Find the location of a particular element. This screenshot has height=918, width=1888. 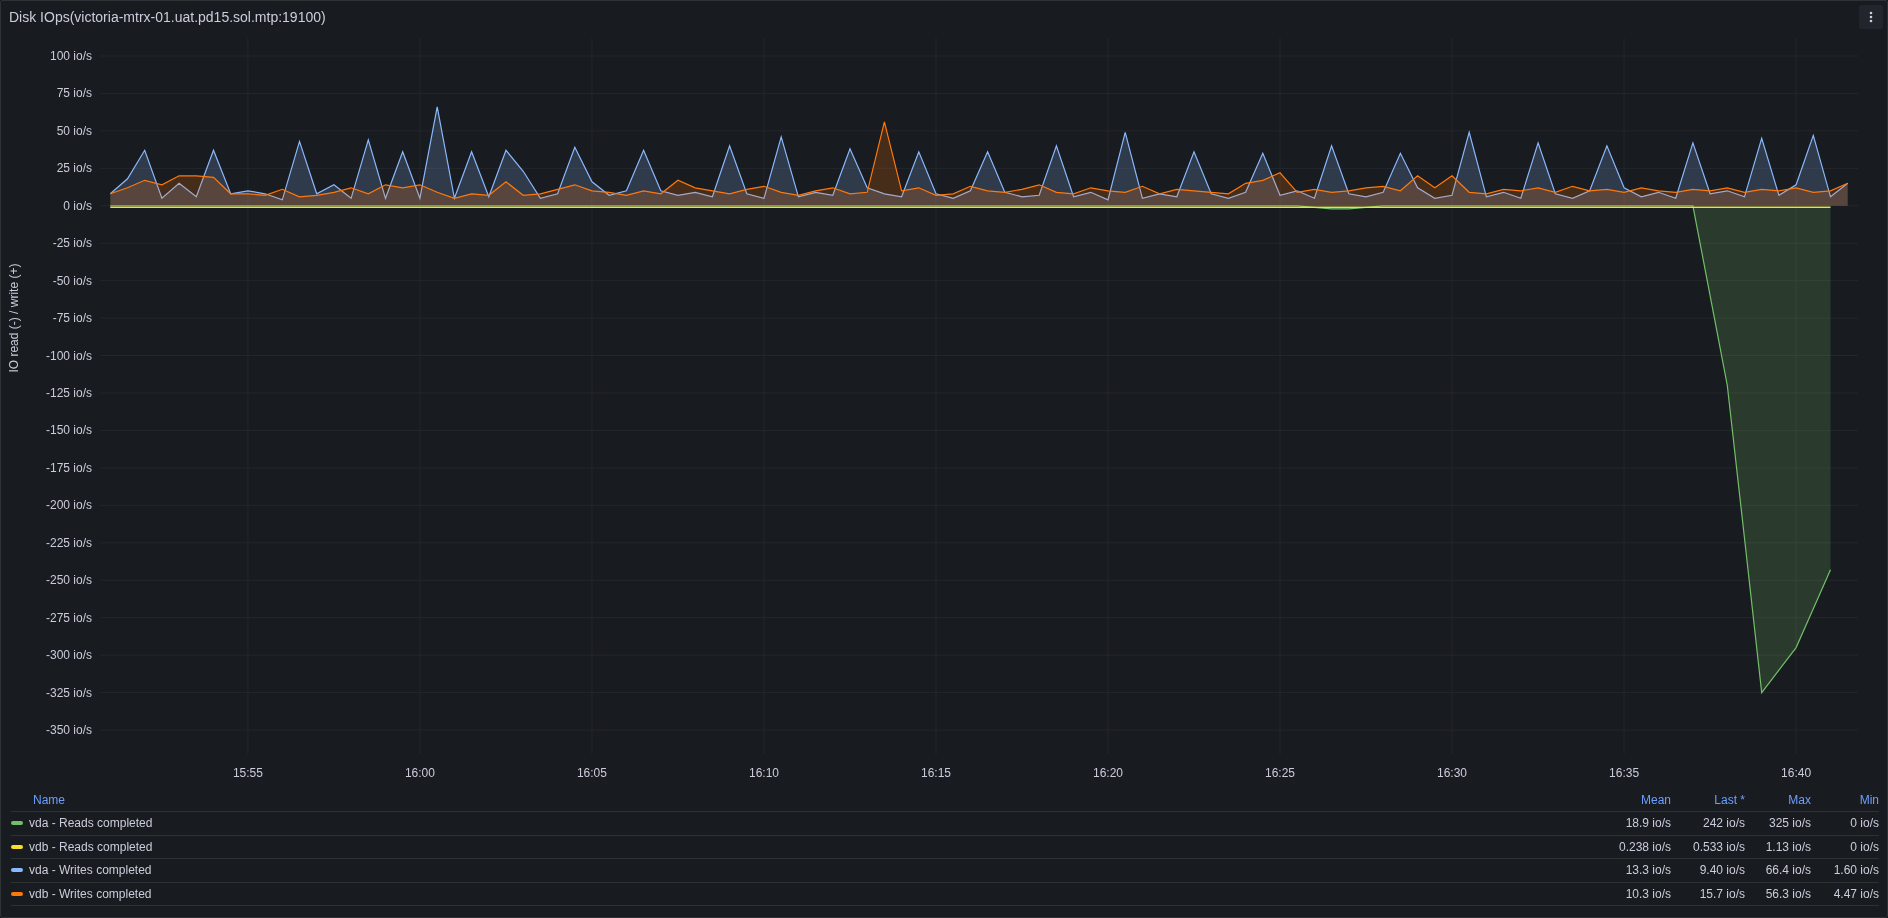

legend-series-name: vdb - Writes completed is located at coordinates (90, 893).